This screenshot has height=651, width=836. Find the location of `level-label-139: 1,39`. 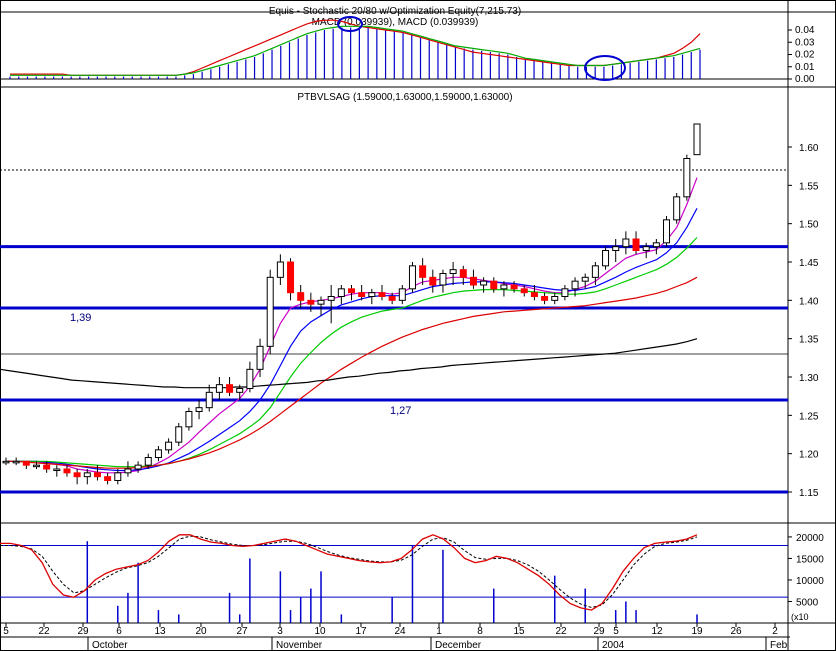

level-label-139: 1,39 is located at coordinates (80, 318).